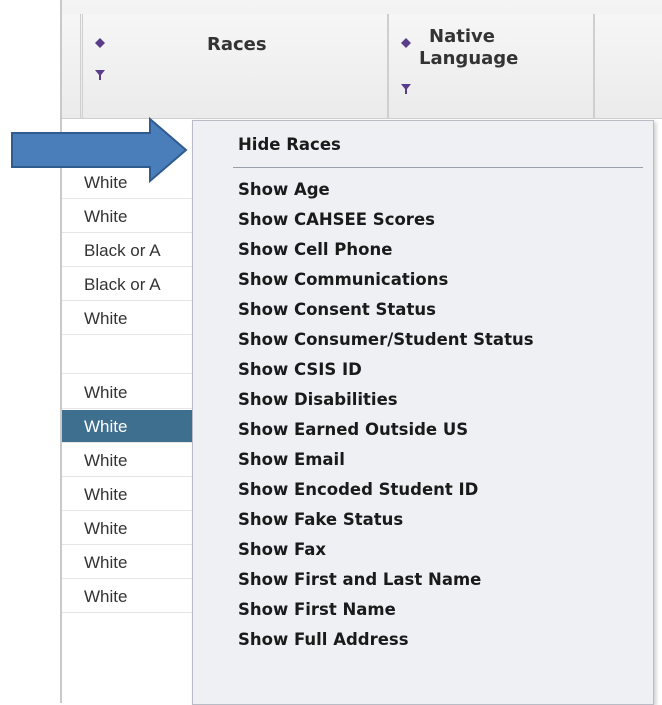 The image size is (662, 705). I want to click on menu-item-show-encoded-student-id: Show Encoded Student ID, so click(358, 489).